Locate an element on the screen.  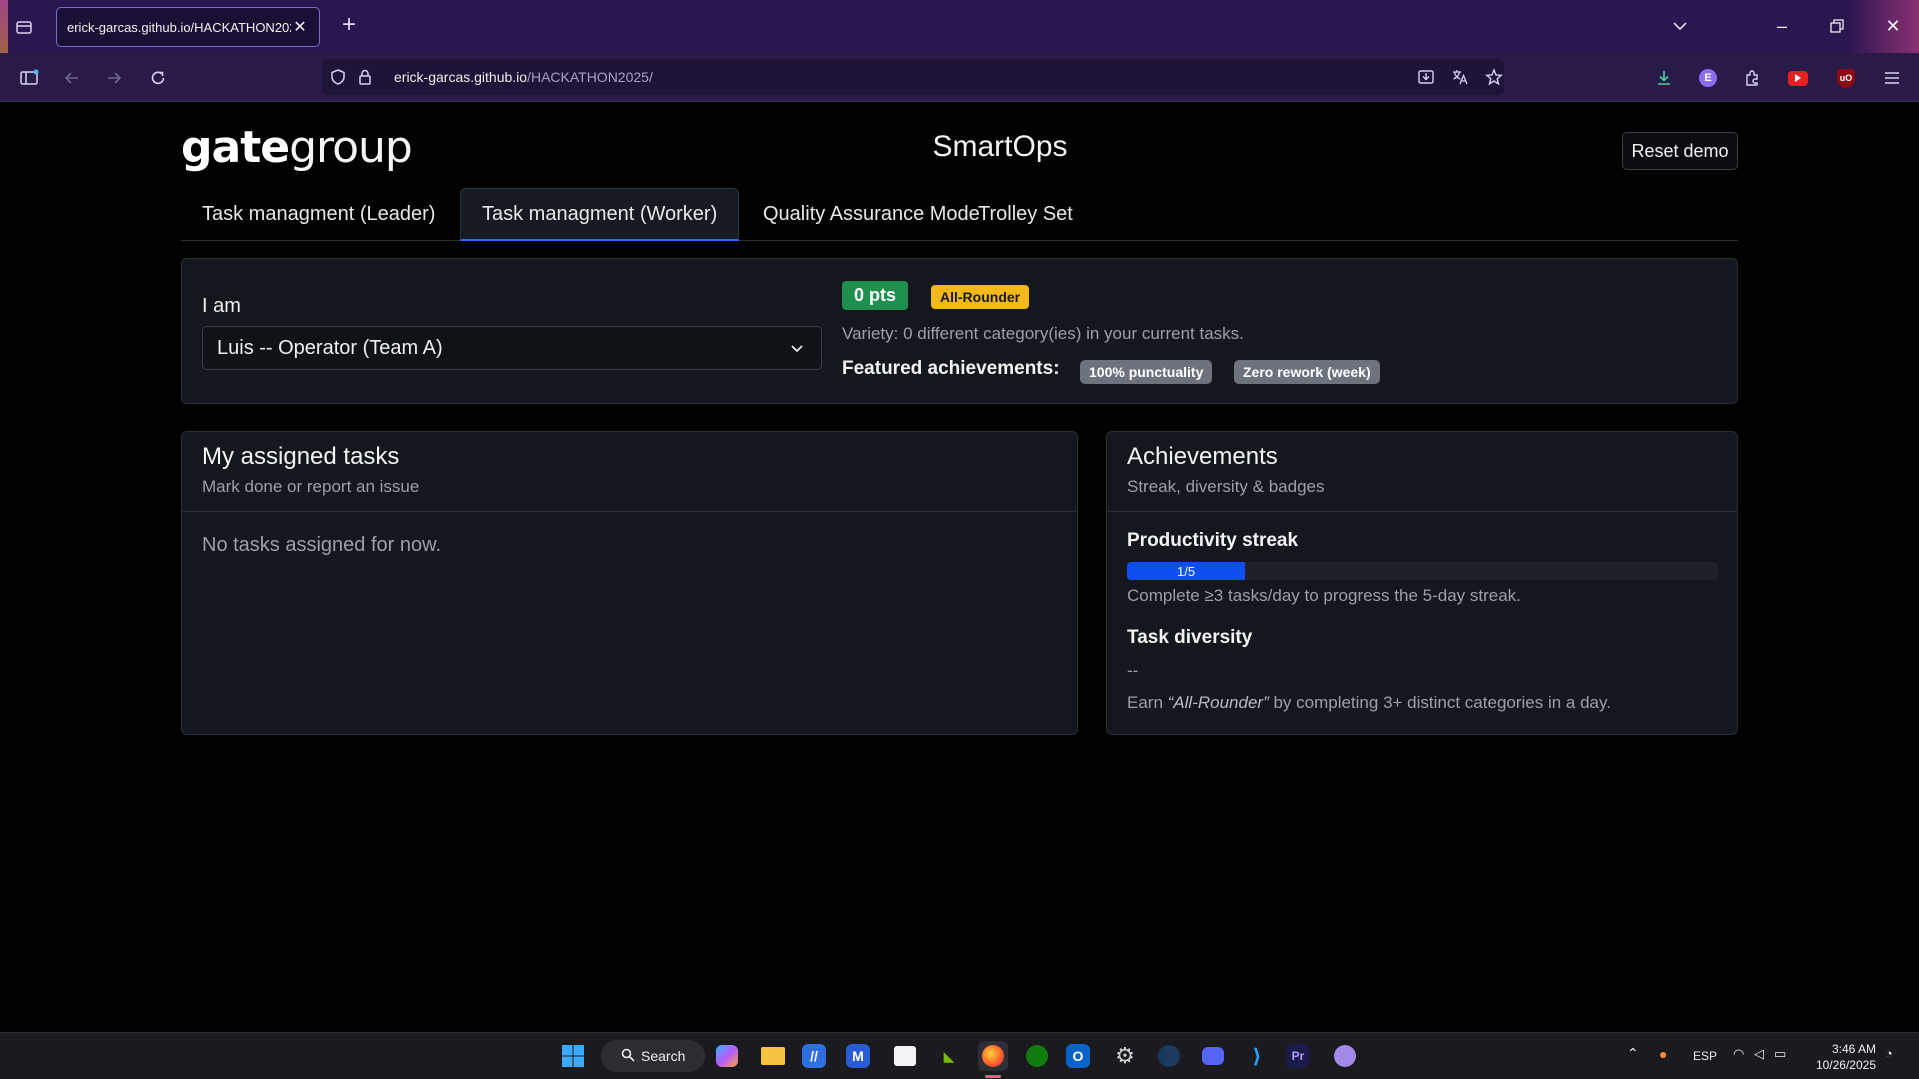
diversity-value: -- is located at coordinates (1133, 670).